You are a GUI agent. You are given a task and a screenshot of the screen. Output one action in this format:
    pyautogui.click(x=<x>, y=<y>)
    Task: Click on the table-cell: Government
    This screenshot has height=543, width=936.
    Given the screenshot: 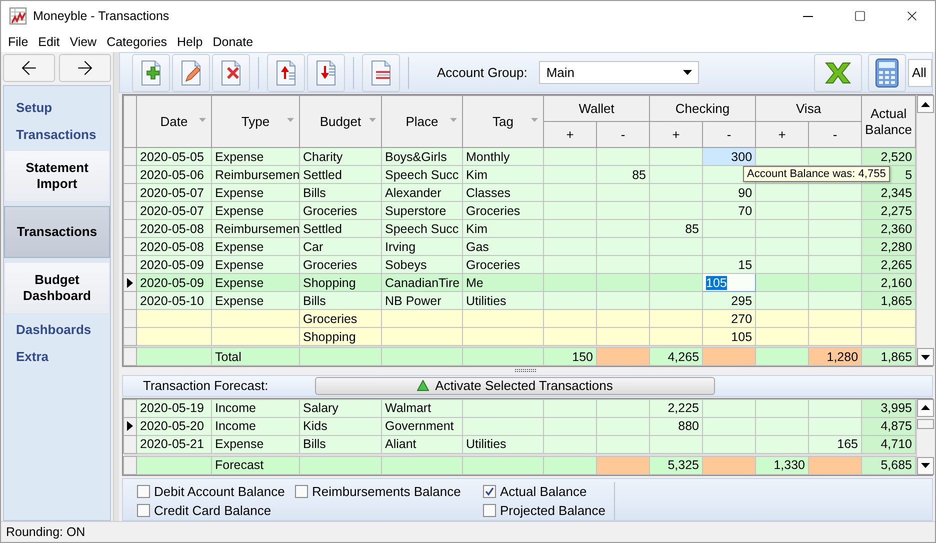 What is the action you would take?
    pyautogui.click(x=422, y=426)
    